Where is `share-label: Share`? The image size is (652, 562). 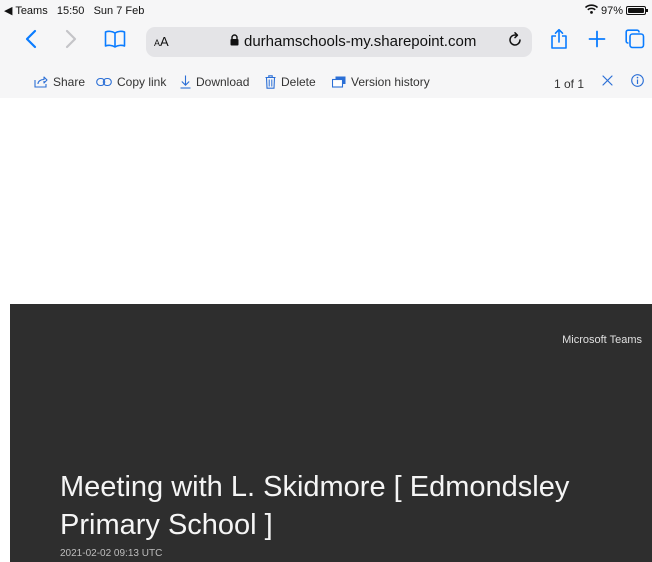
share-label: Share is located at coordinates (69, 82).